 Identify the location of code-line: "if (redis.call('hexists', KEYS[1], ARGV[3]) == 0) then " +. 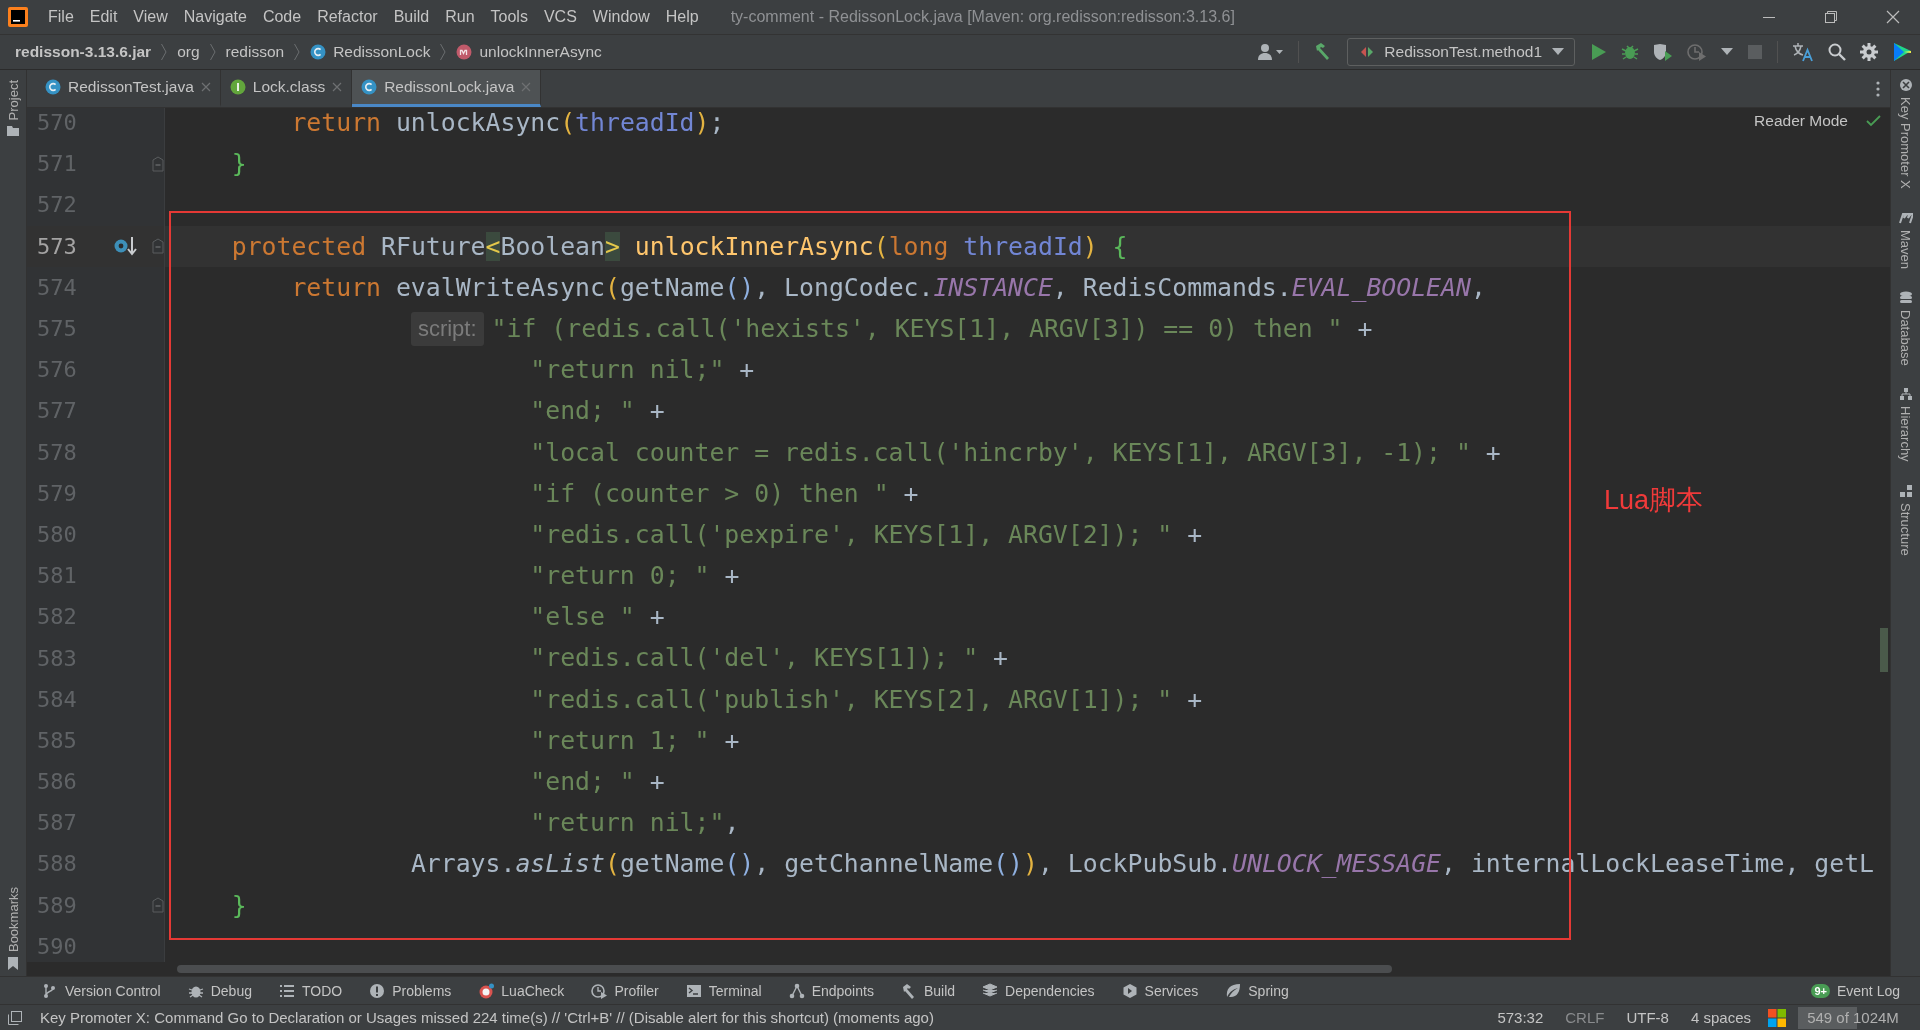
(932, 328).